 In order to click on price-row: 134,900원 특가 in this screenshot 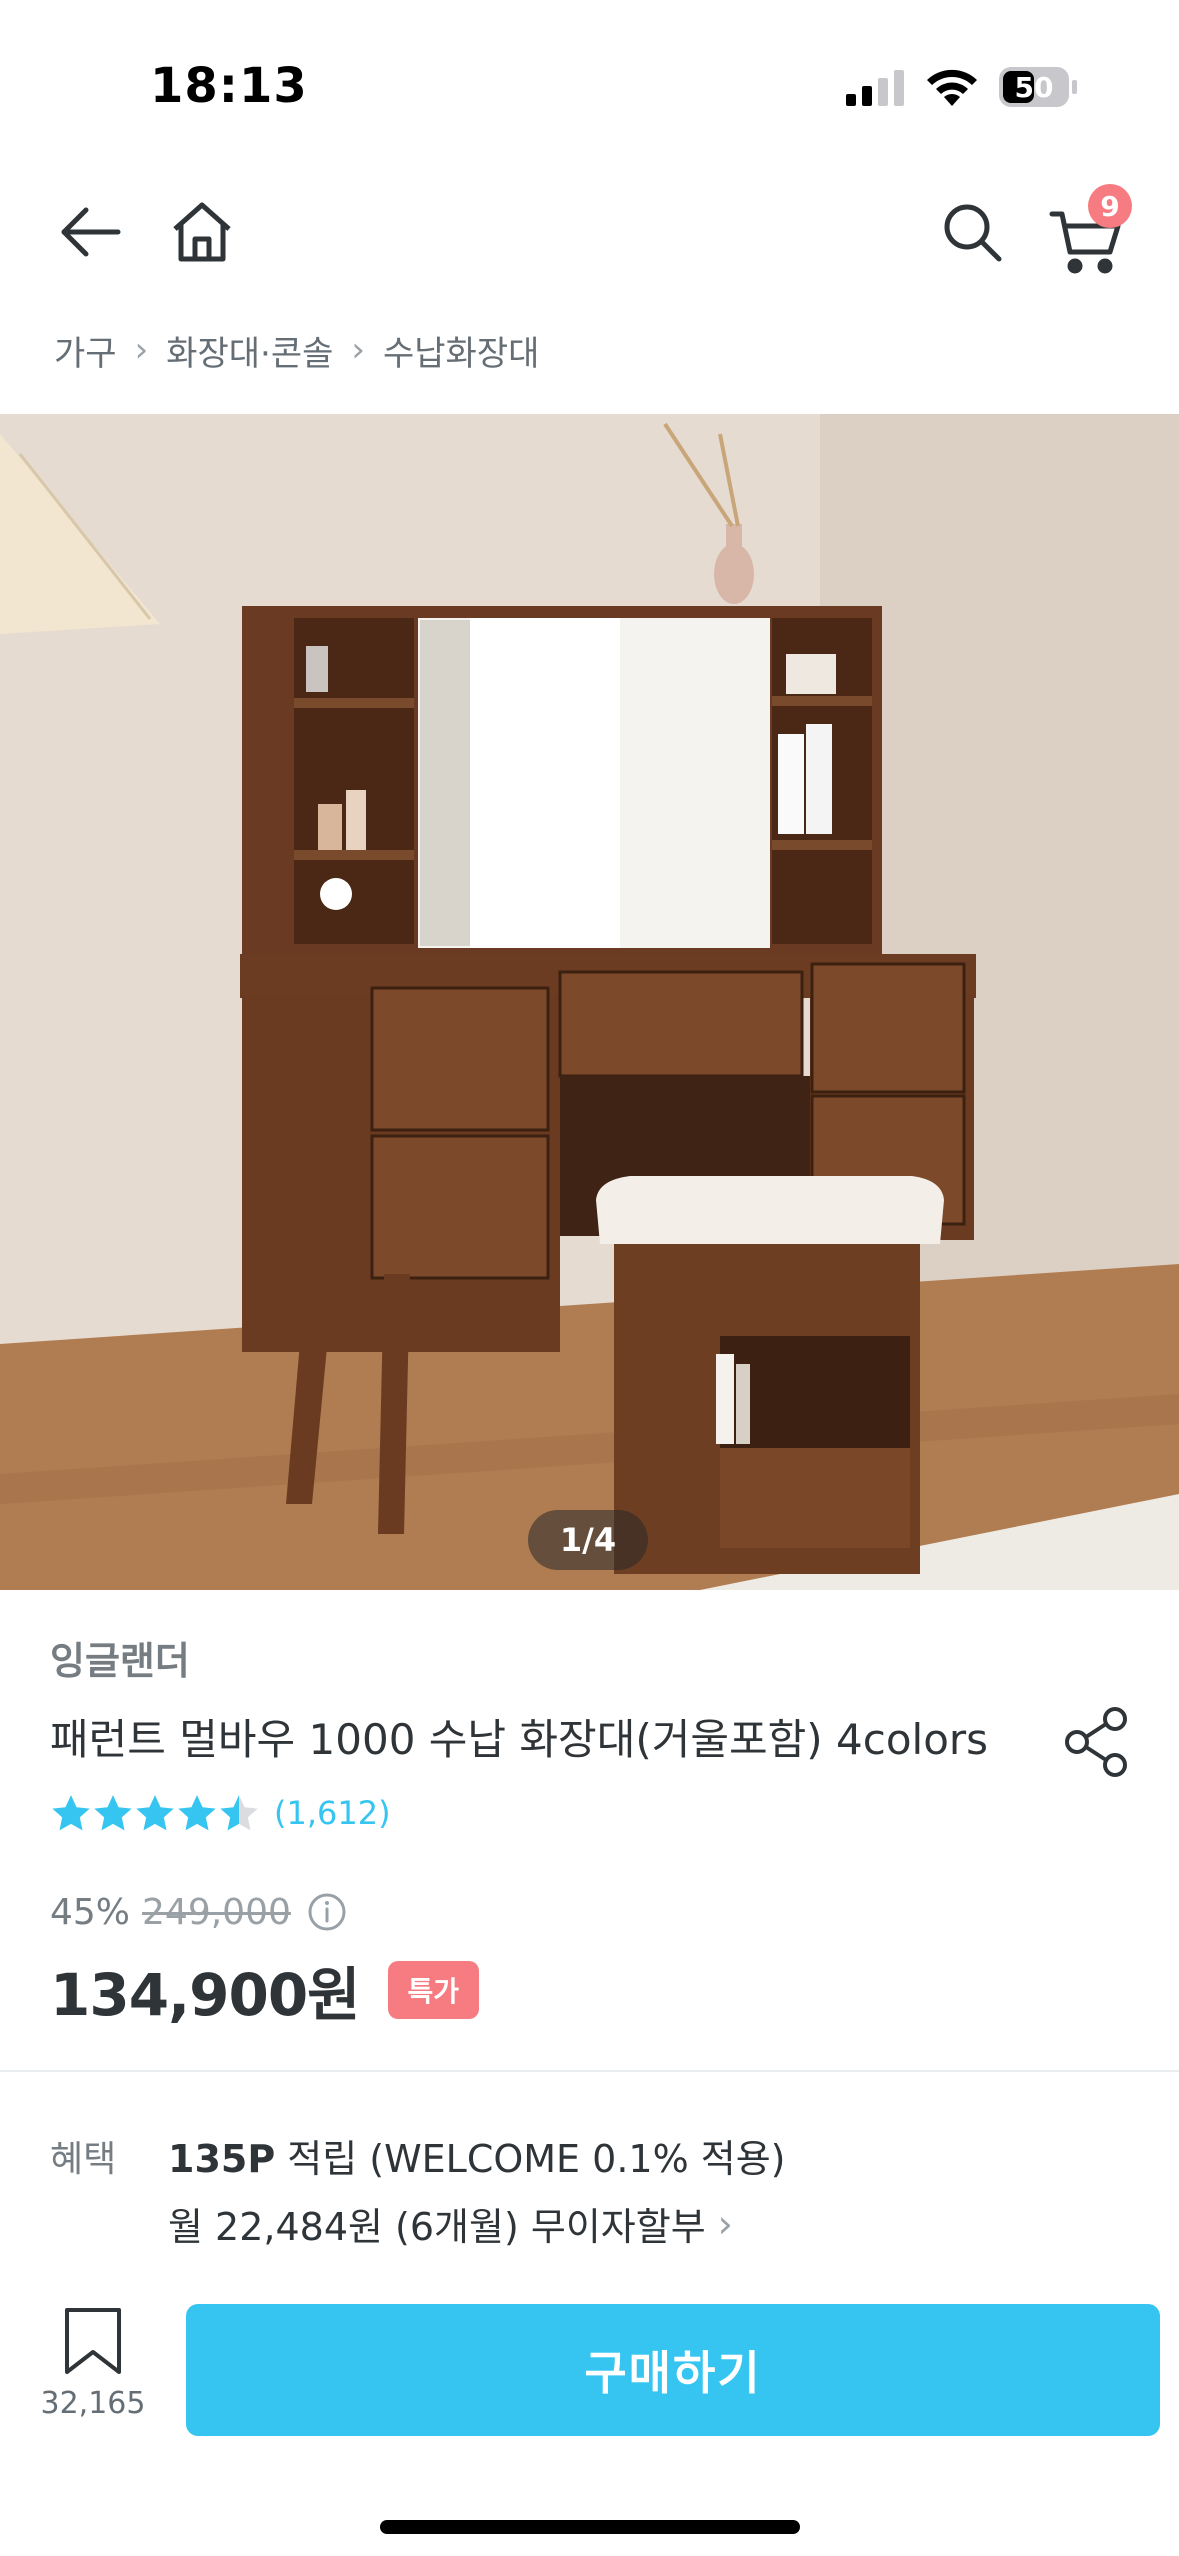, I will do `click(265, 1990)`.